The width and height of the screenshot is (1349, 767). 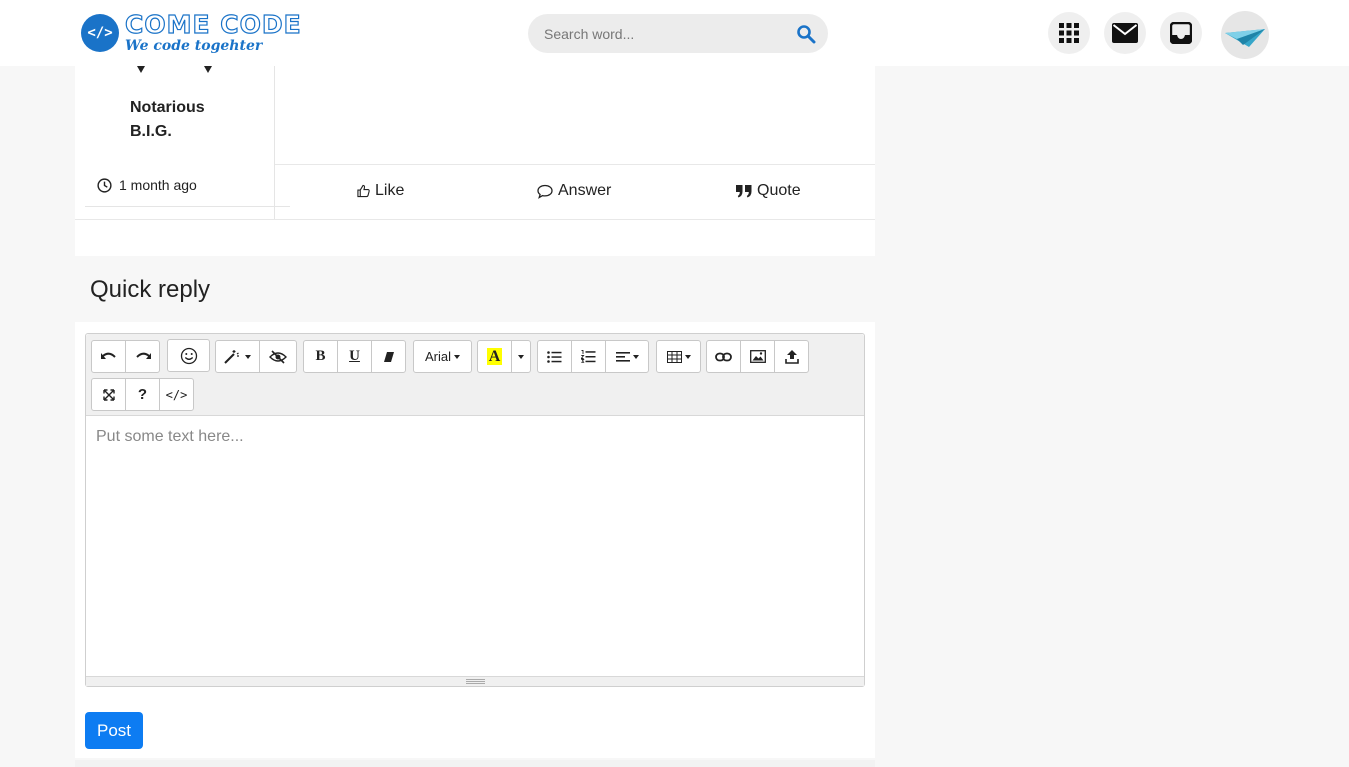 What do you see at coordinates (194, 46) in the screenshot?
I see `logo-tagline: We code togehter` at bounding box center [194, 46].